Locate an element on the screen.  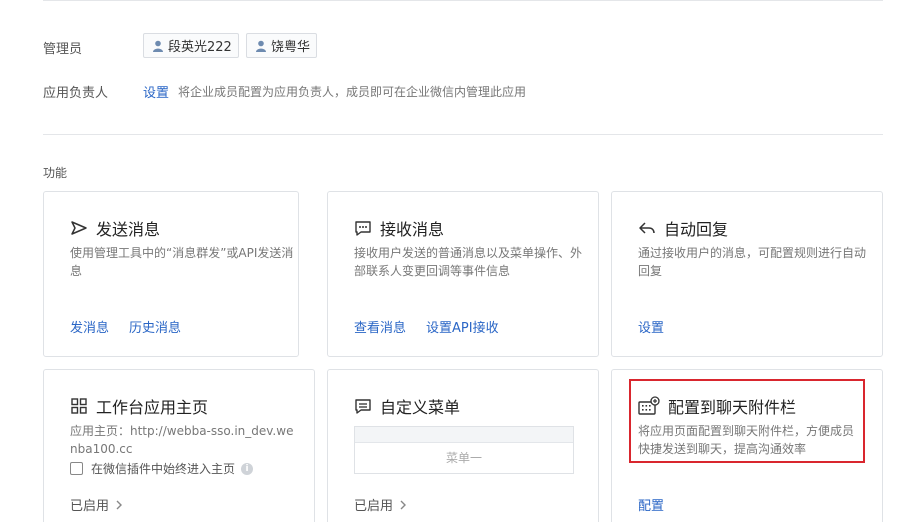
admin-chip-2: 饶粤华 is located at coordinates (282, 45).